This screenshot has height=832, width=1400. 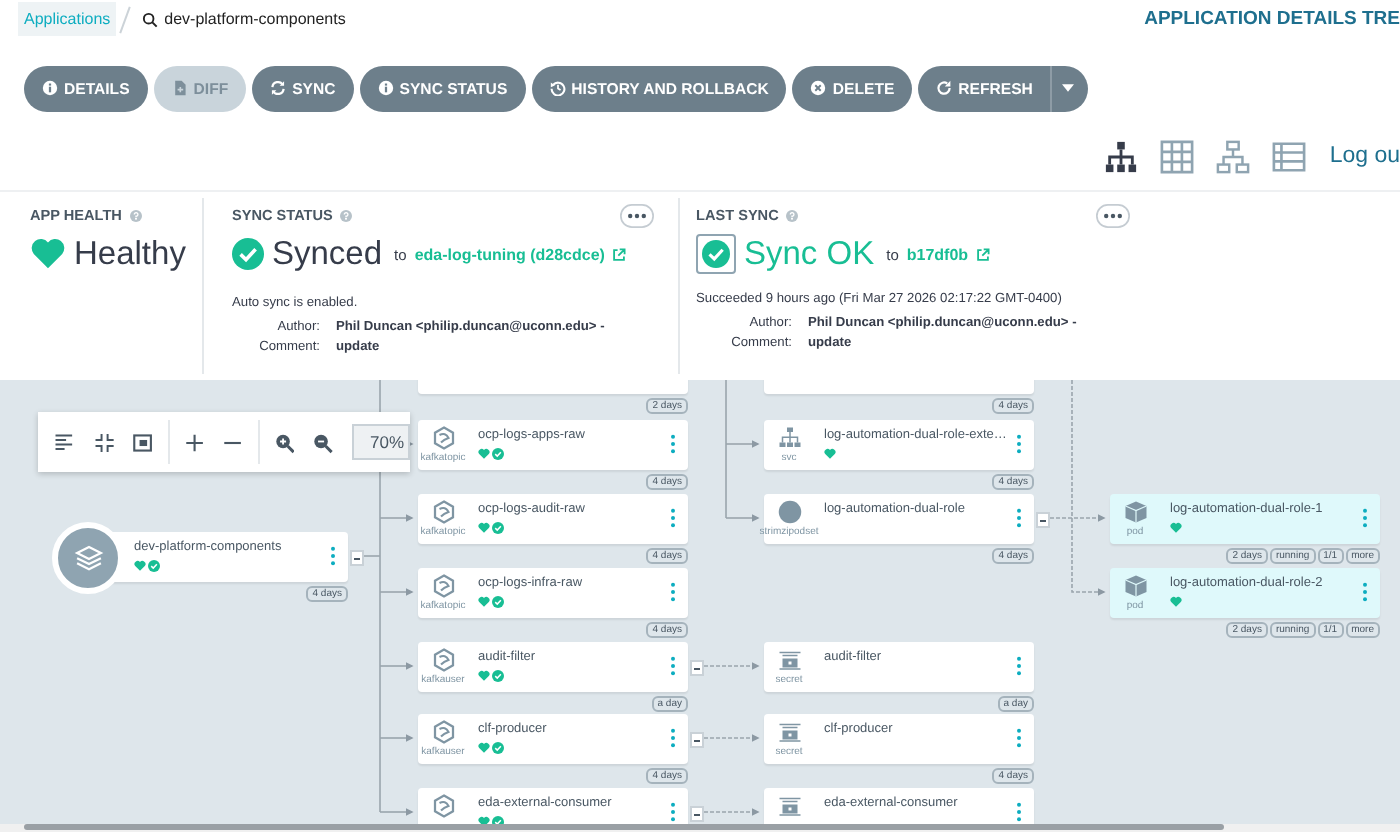 What do you see at coordinates (150, 19) in the screenshot?
I see `search-icon` at bounding box center [150, 19].